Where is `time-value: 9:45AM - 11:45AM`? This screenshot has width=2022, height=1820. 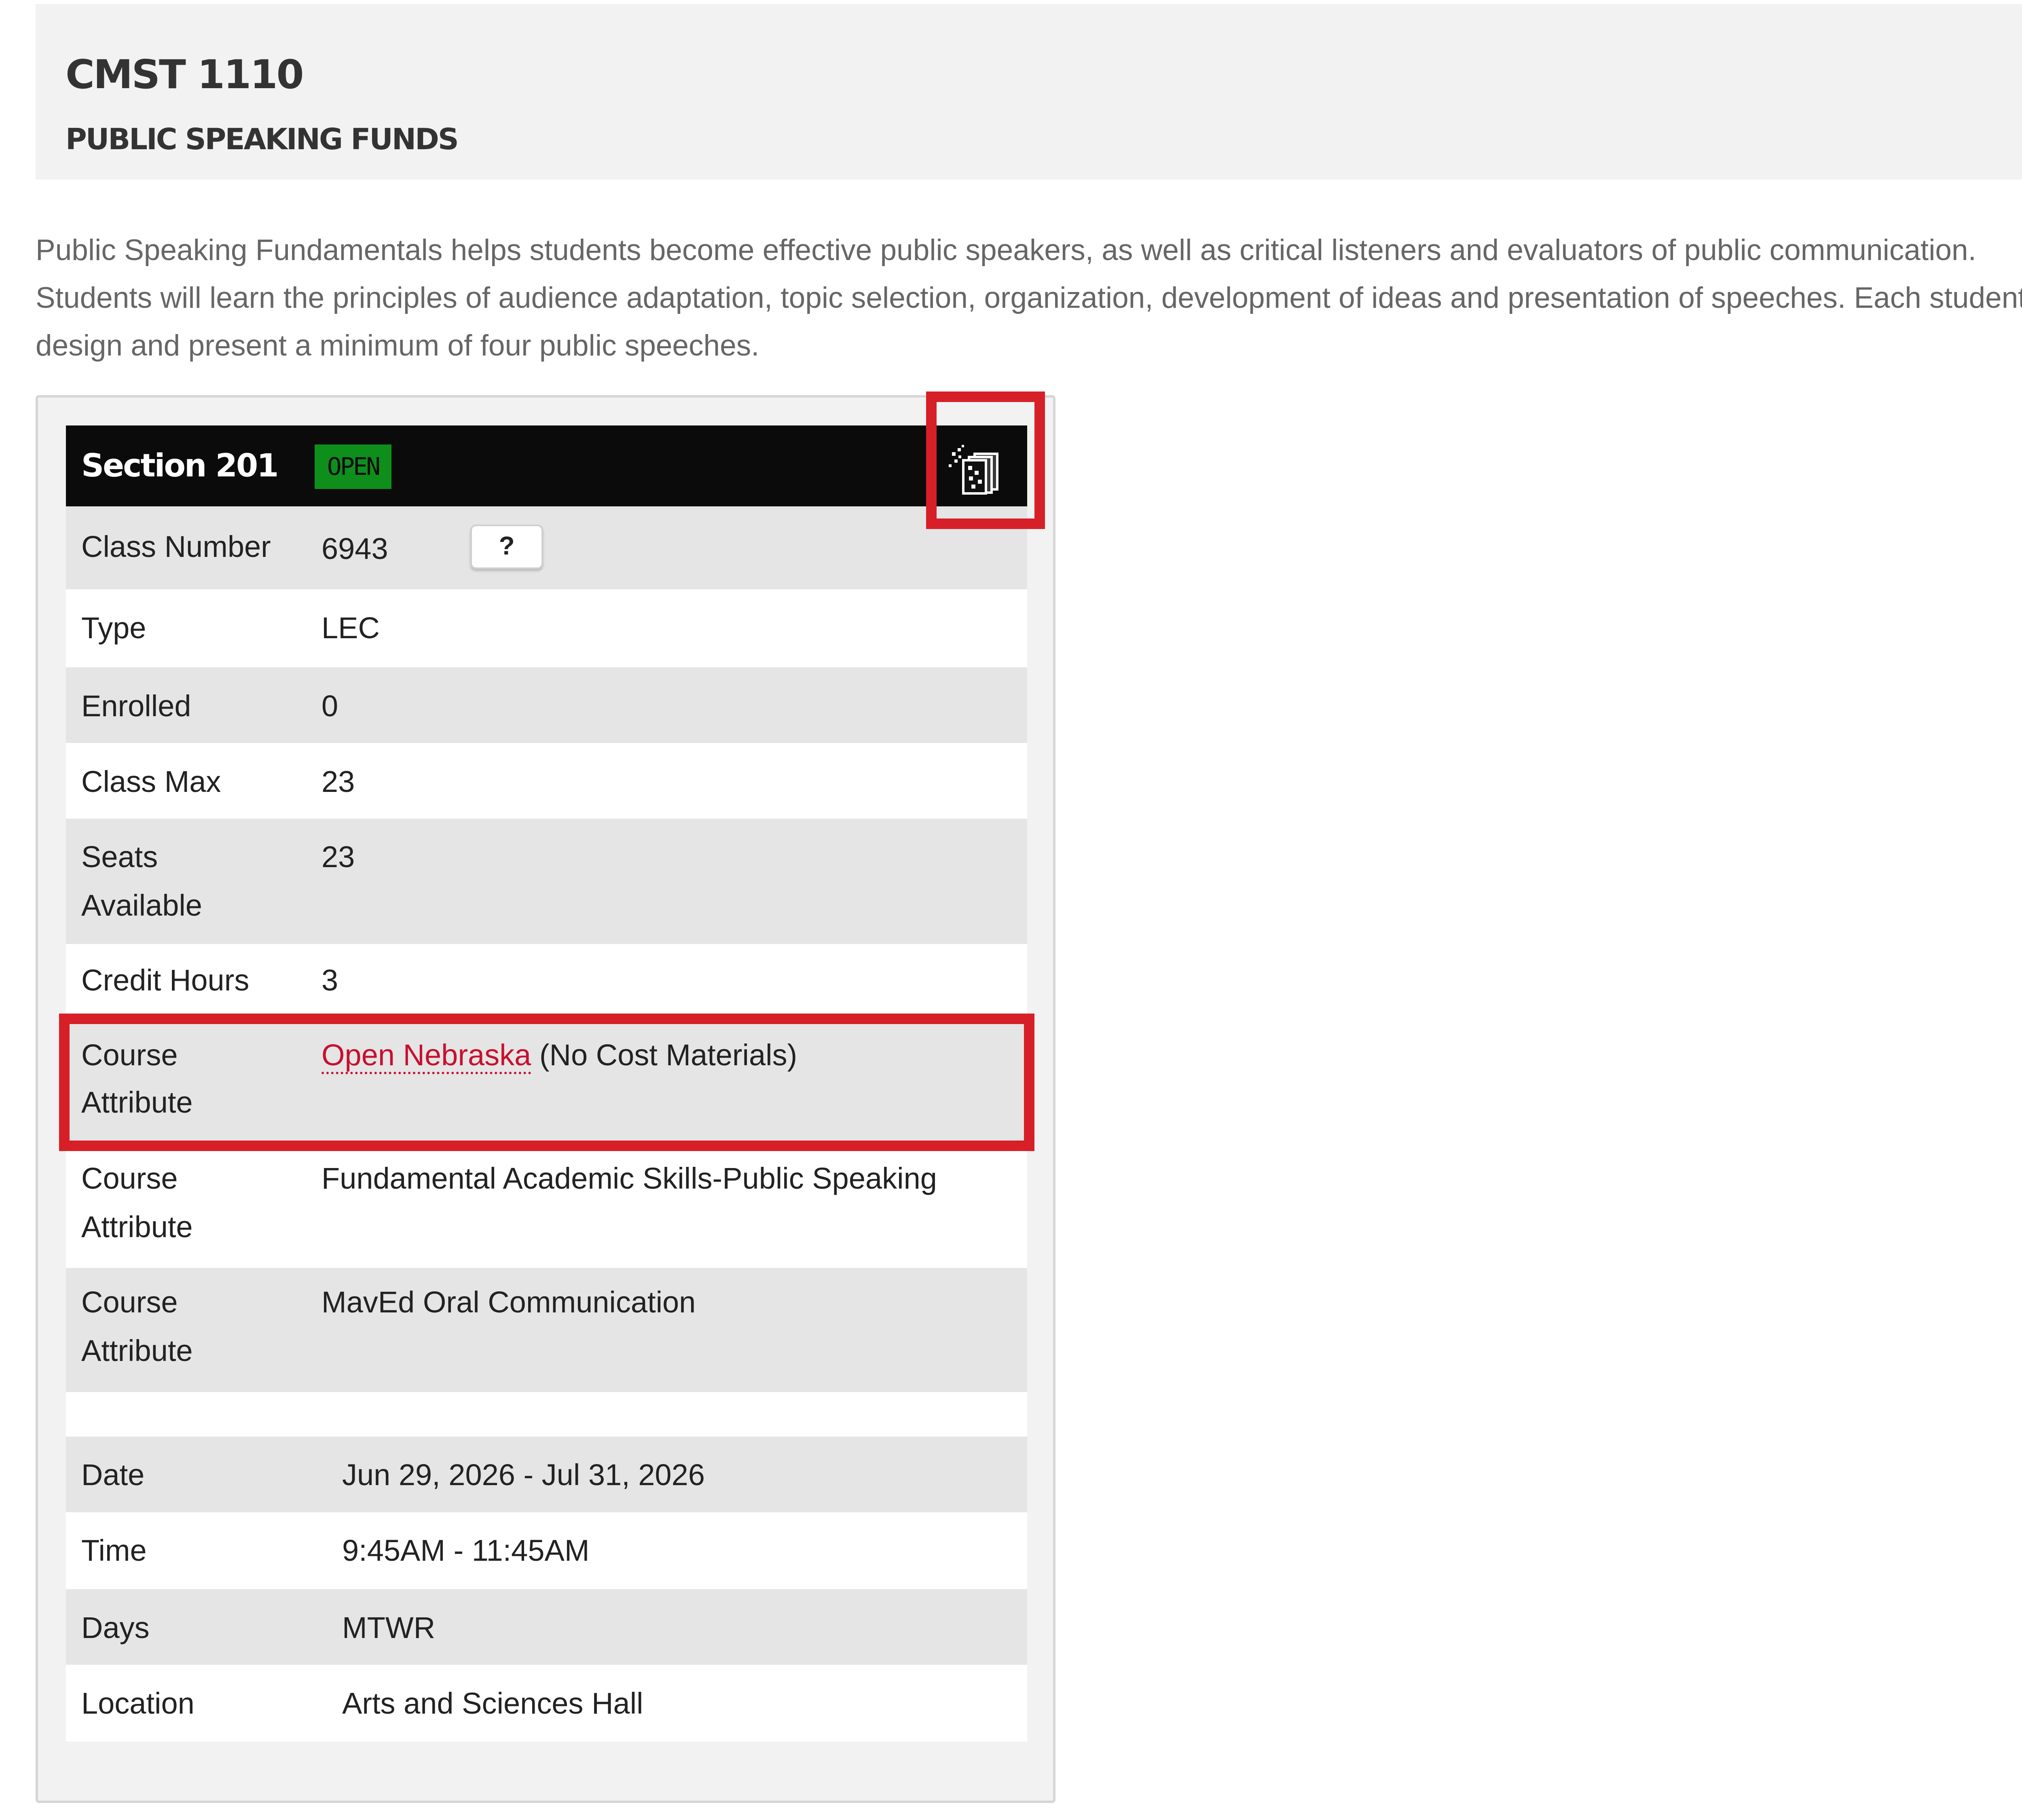
time-value: 9:45AM - 11:45AM is located at coordinates (466, 1550).